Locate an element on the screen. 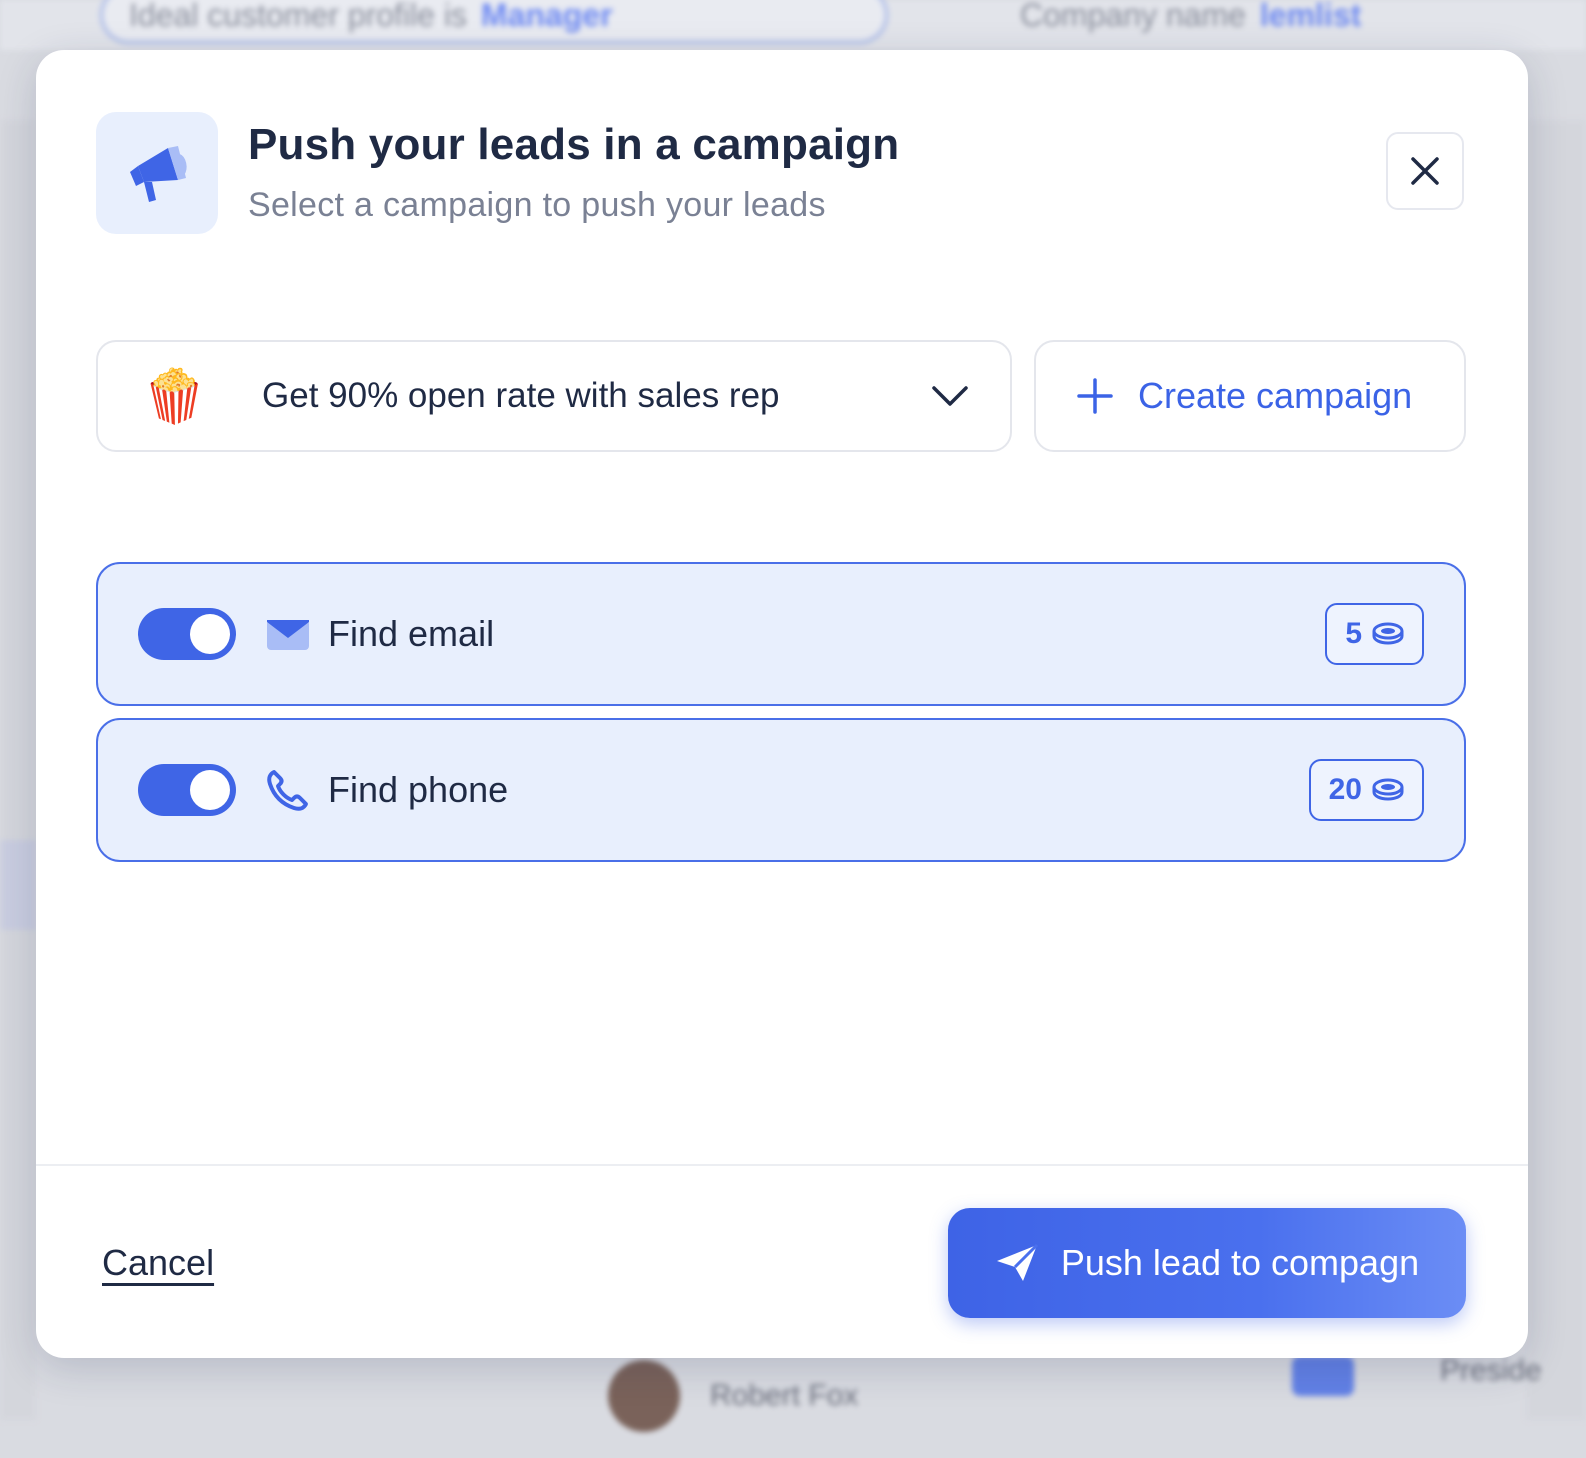 The width and height of the screenshot is (1586, 1458). background-filter-chip: Ideal customer profile is Manager is located at coordinates (494, 22).